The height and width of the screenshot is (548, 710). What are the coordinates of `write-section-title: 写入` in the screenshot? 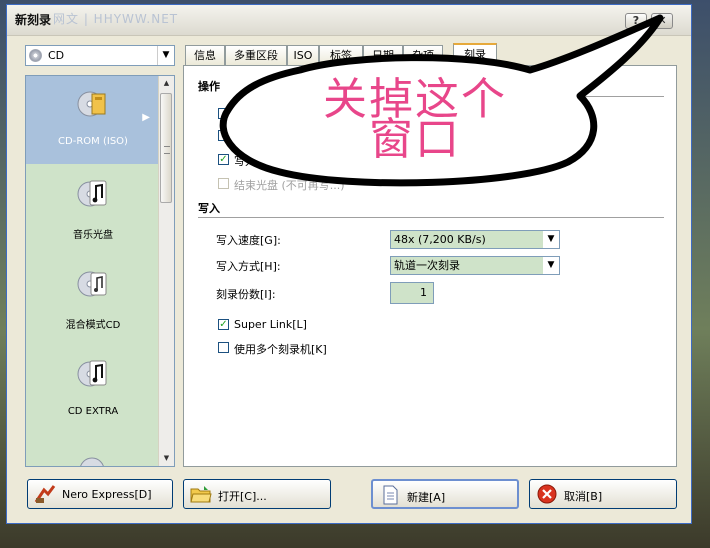 It's located at (209, 208).